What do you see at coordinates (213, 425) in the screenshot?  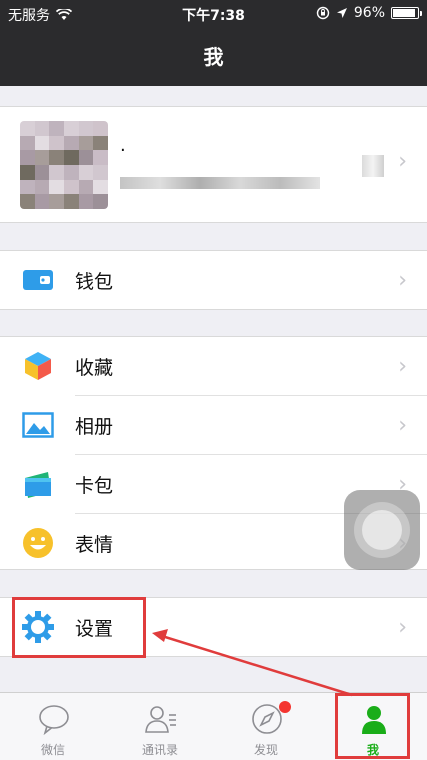 I see `menu-item-album: 相册 ›` at bounding box center [213, 425].